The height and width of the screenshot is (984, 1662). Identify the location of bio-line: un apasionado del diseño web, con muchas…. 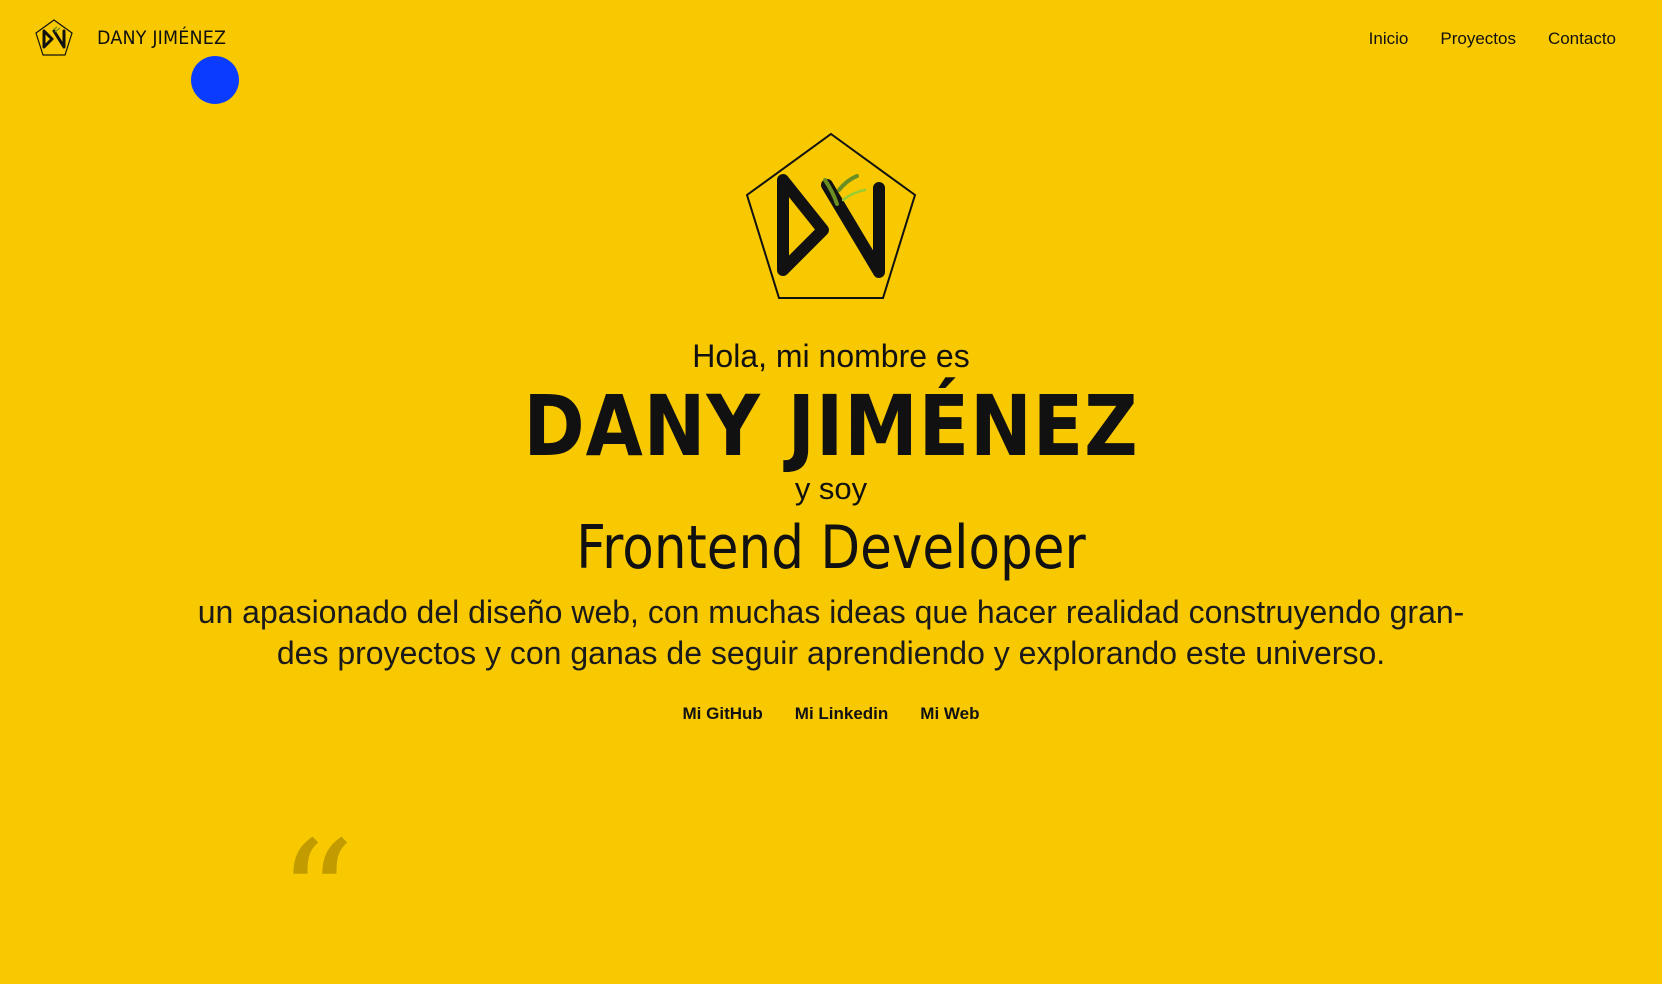
(831, 612).